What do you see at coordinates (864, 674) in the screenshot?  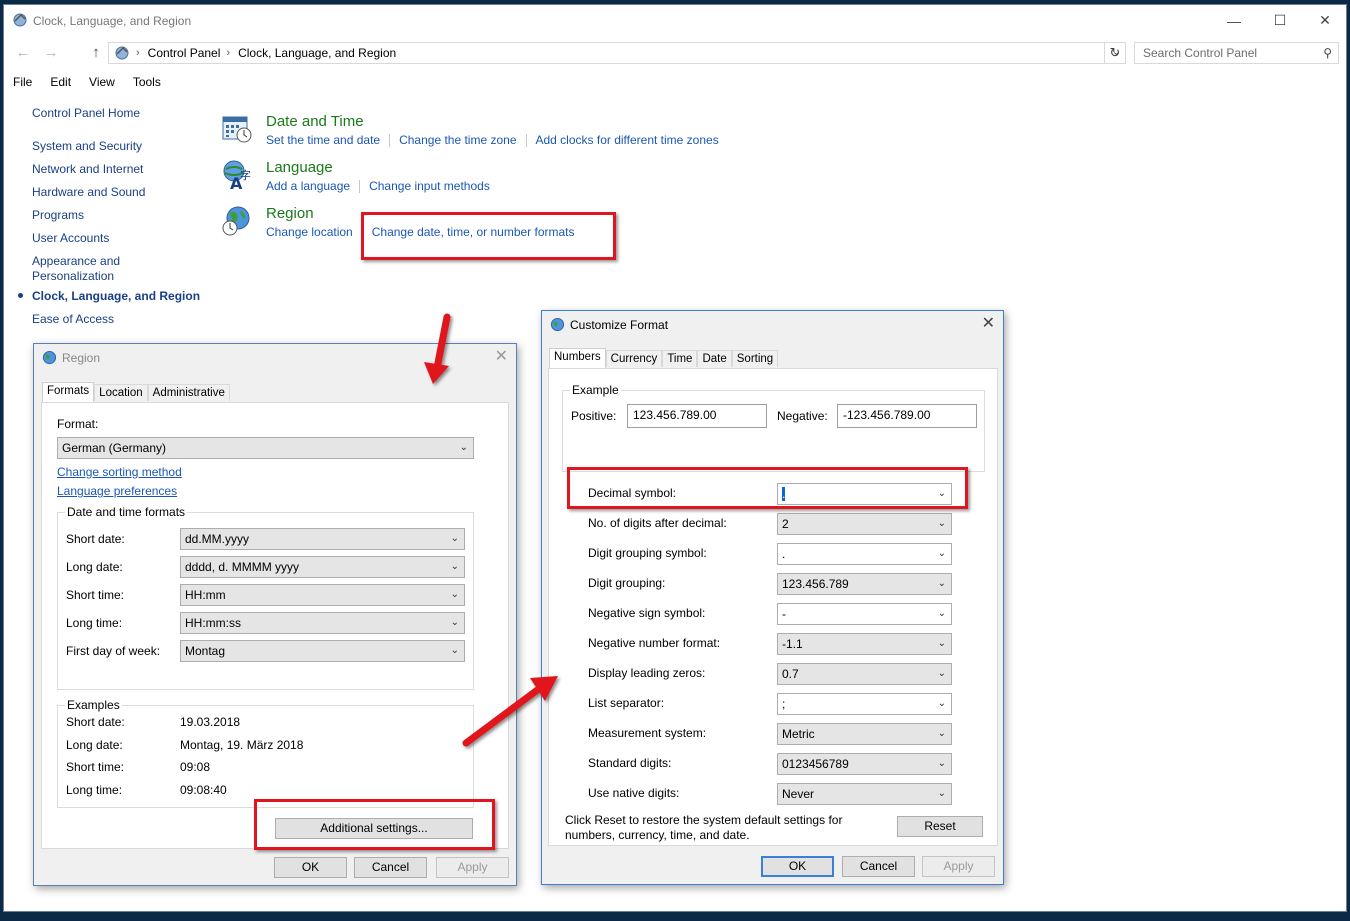 I see `display-leading-zeros-select: 0.7 ⌄` at bounding box center [864, 674].